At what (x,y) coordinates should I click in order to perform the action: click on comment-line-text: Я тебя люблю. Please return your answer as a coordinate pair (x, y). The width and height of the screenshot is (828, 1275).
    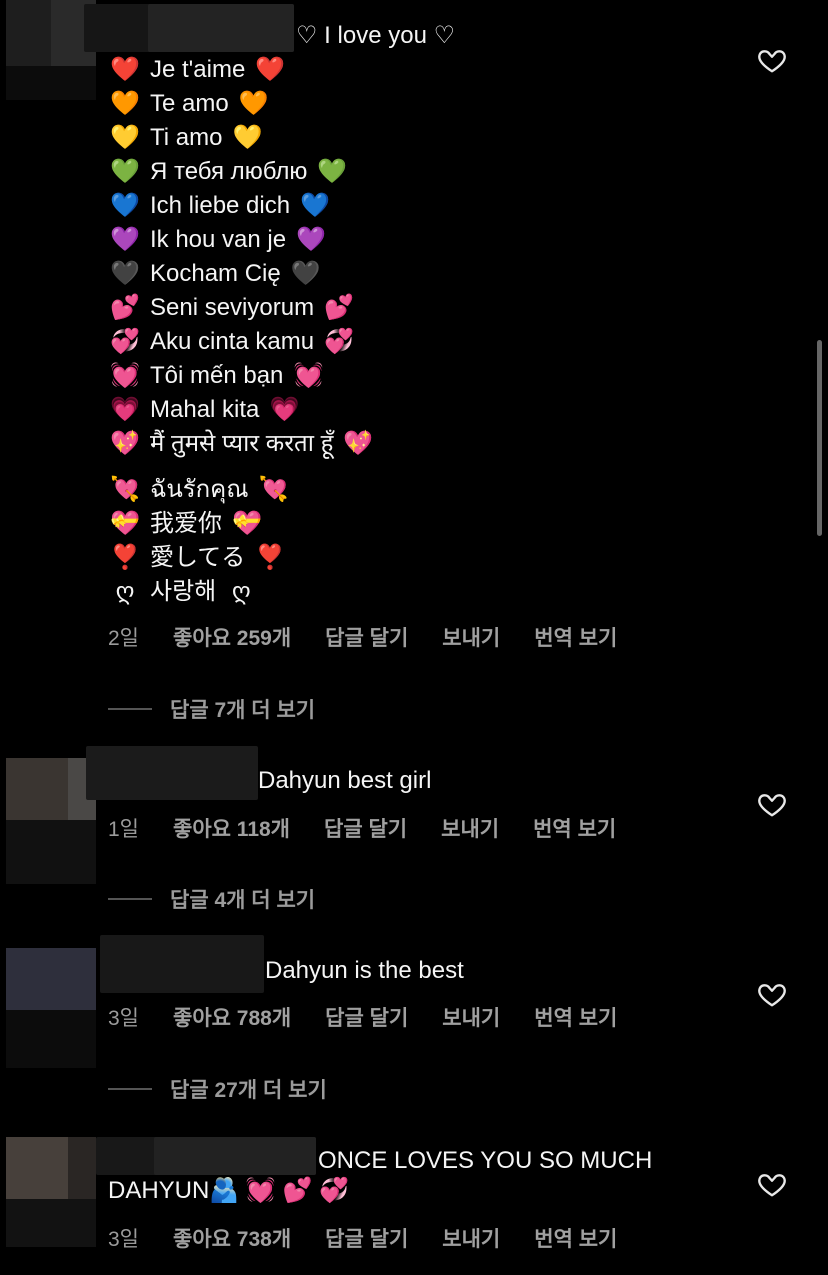
    Looking at the image, I should click on (229, 171).